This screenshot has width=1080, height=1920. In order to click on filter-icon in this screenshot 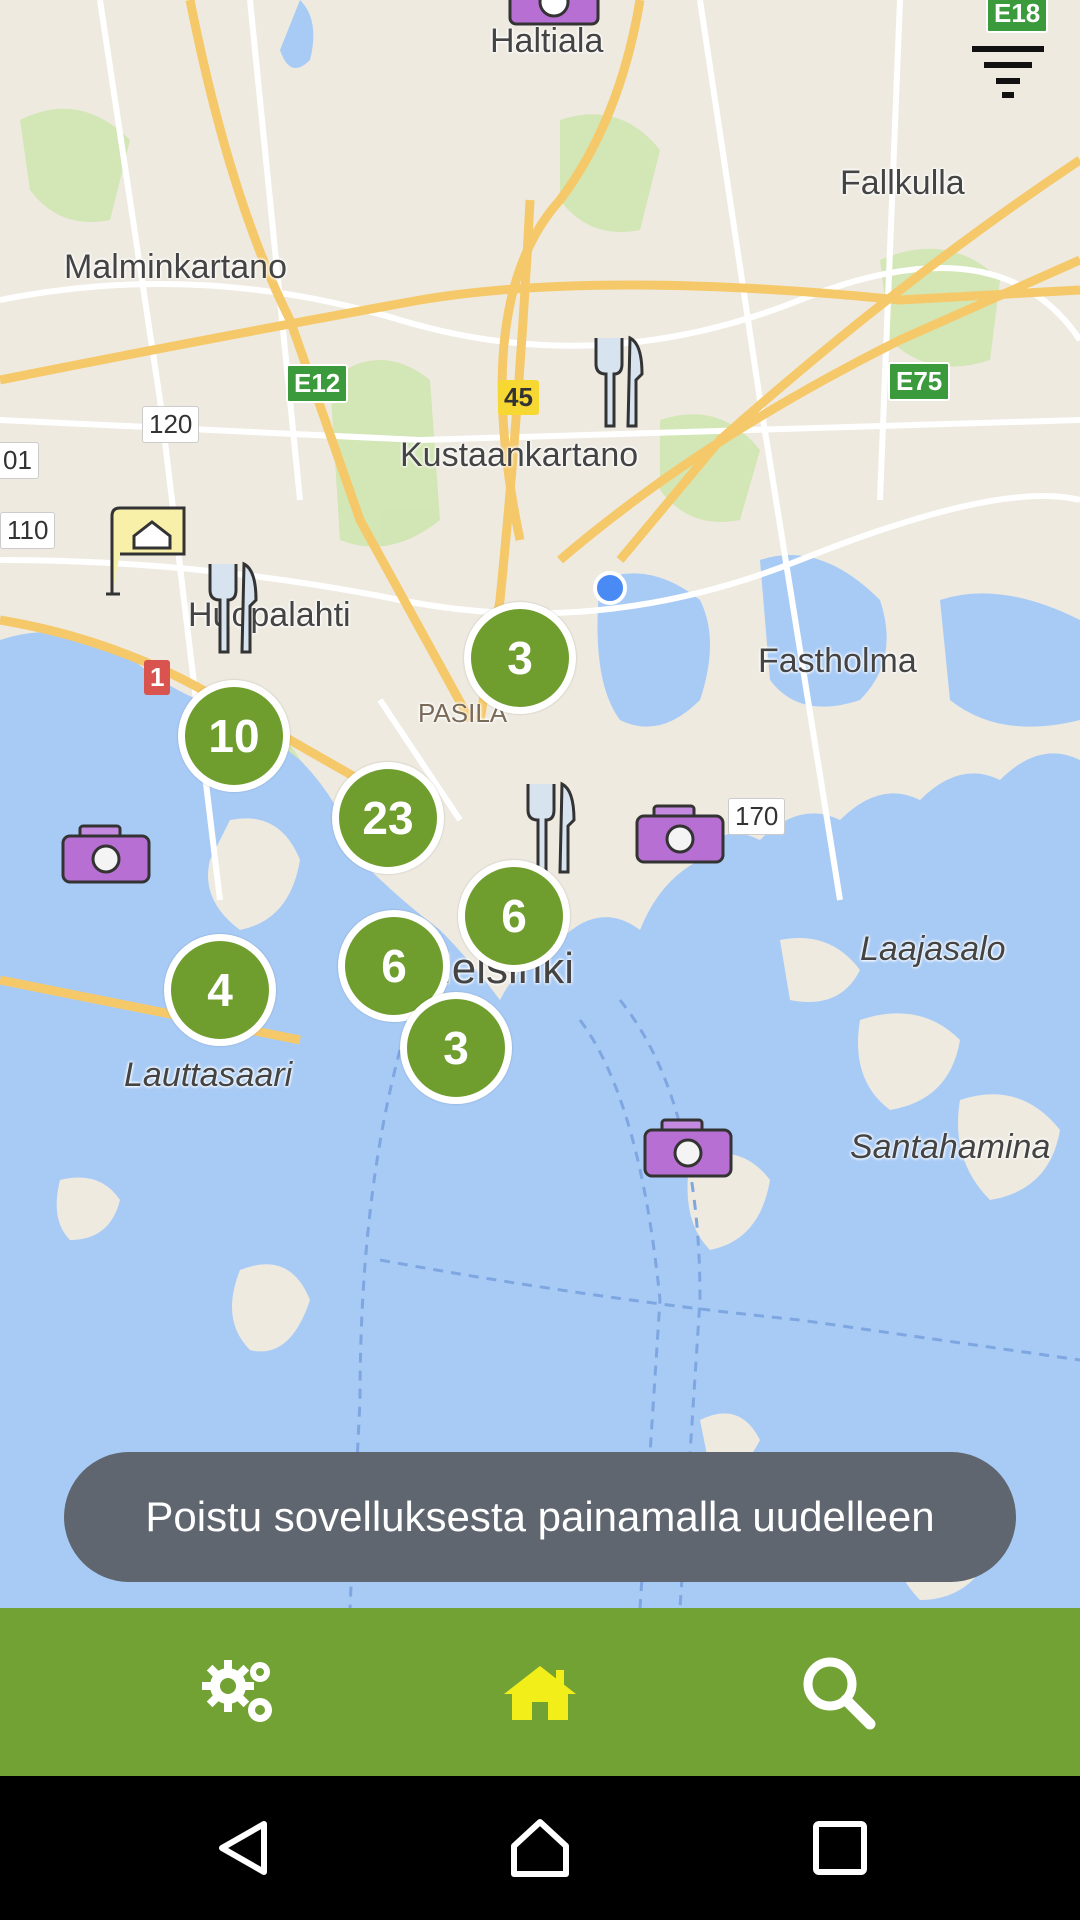, I will do `click(1008, 70)`.